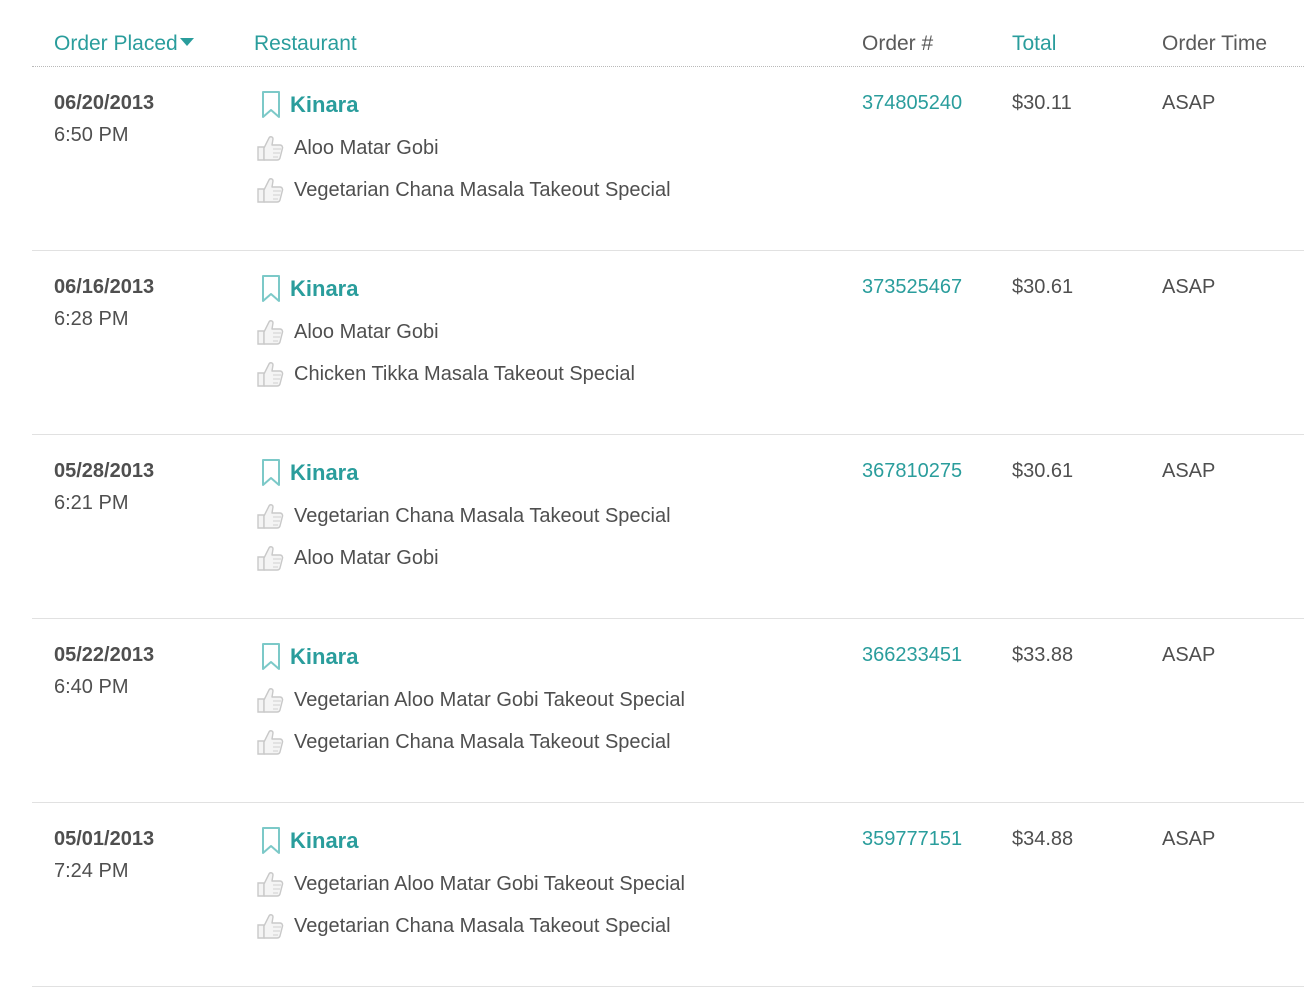 This screenshot has height=996, width=1304. I want to click on order-total: $30.11, so click(1042, 103).